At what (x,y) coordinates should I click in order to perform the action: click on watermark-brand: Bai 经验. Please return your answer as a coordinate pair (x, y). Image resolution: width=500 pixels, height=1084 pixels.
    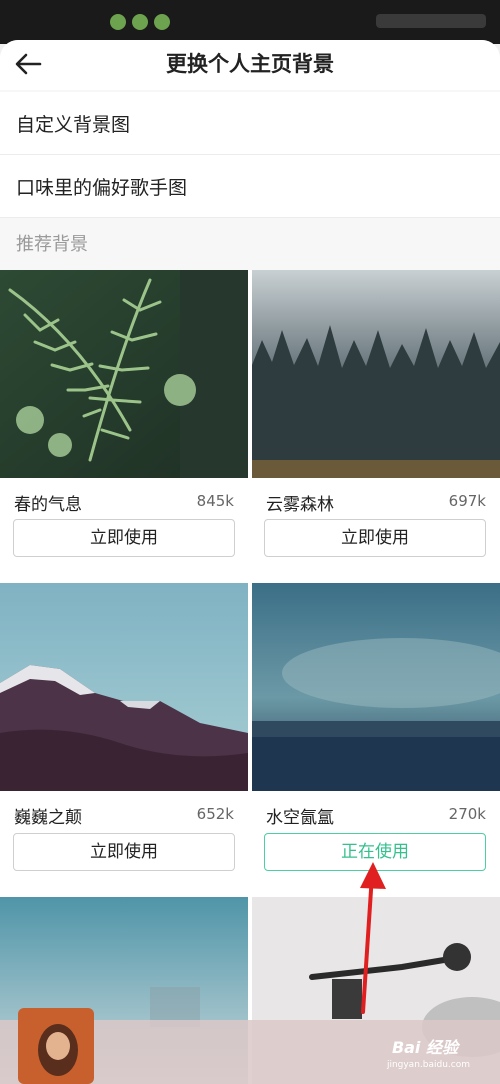
    Looking at the image, I should click on (424, 1047).